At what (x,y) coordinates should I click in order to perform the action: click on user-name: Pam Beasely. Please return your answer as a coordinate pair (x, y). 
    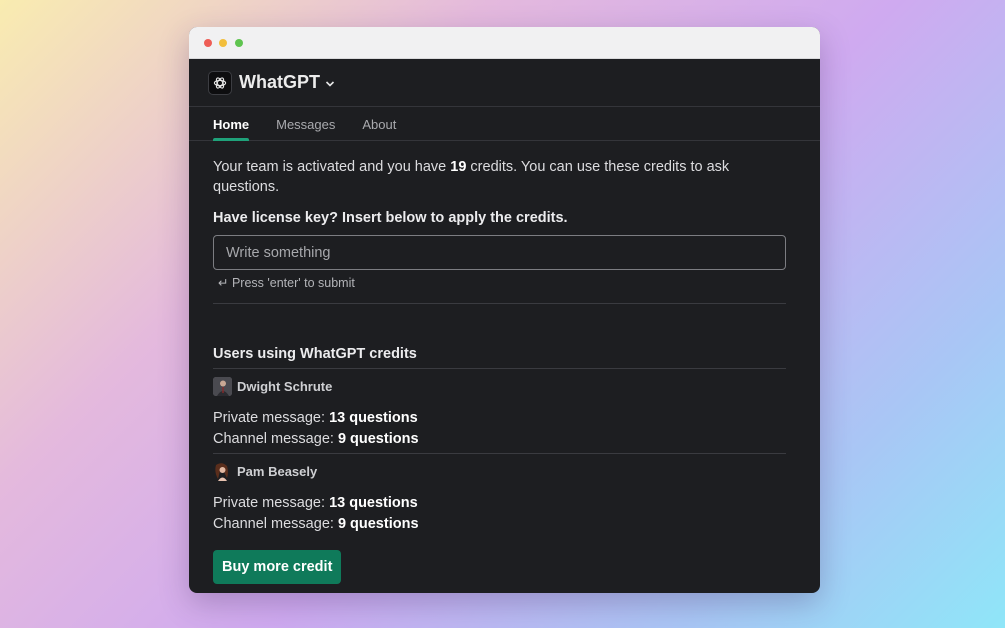
    Looking at the image, I should click on (277, 471).